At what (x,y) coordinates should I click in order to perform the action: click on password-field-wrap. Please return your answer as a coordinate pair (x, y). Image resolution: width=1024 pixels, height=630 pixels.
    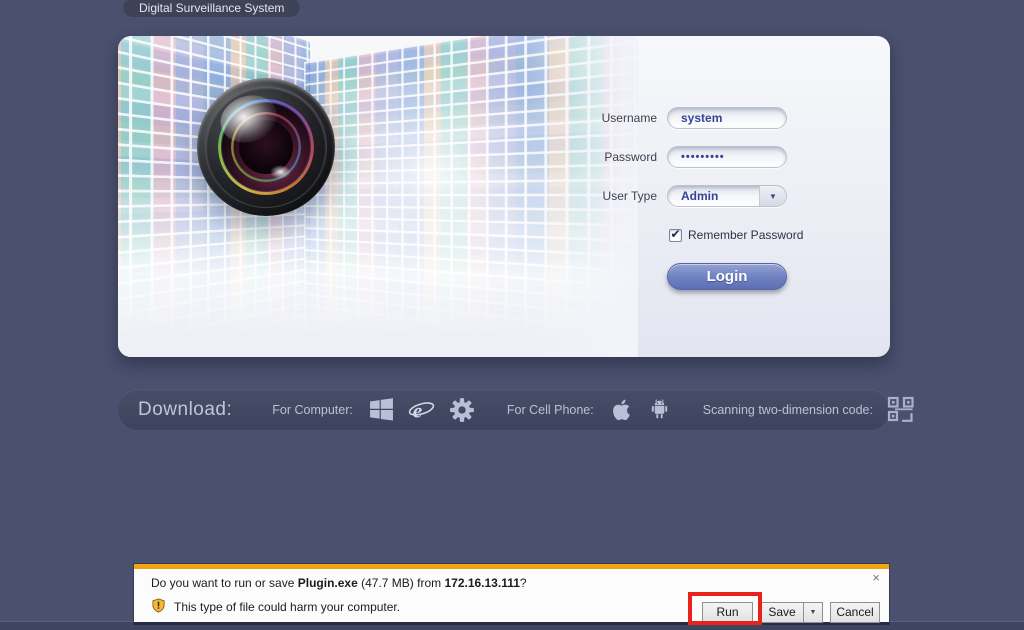
    Looking at the image, I should click on (727, 157).